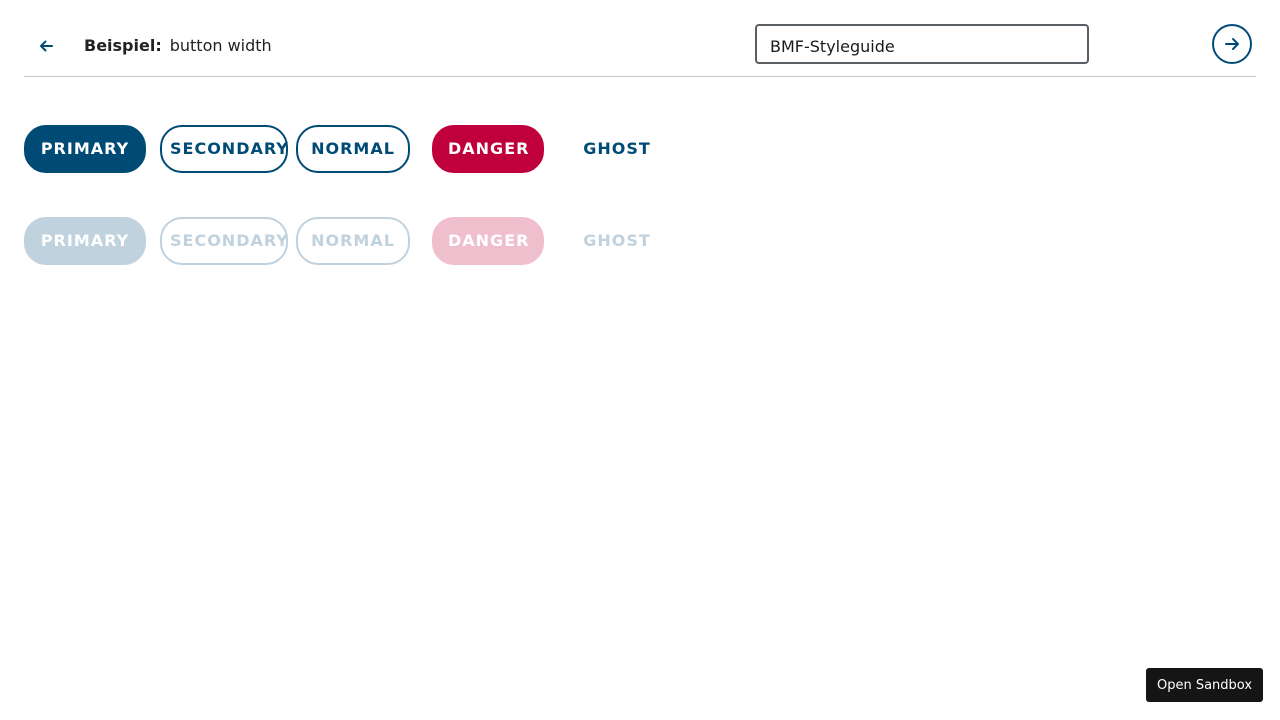 The image size is (1280, 720). Describe the element at coordinates (617, 240) in the screenshot. I see `ghost-button-disabled: GHOST` at that location.